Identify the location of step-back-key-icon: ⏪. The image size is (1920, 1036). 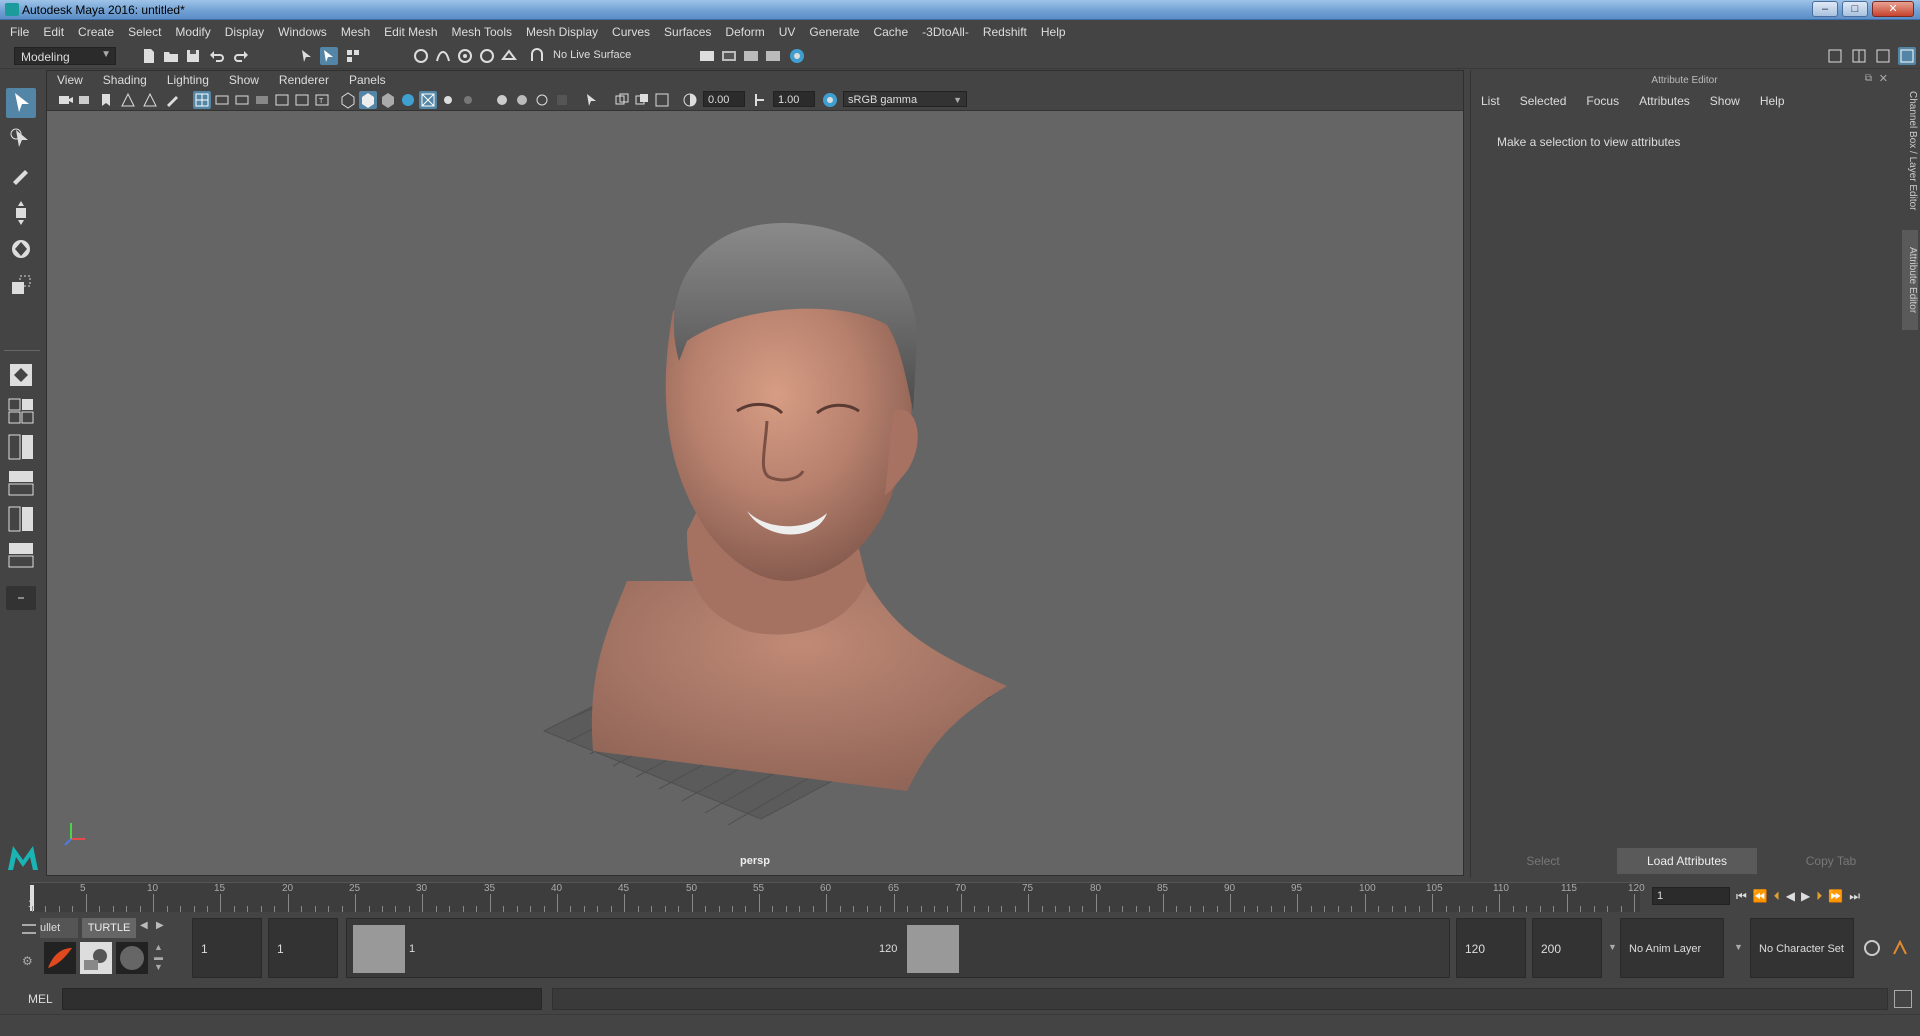
(1760, 896).